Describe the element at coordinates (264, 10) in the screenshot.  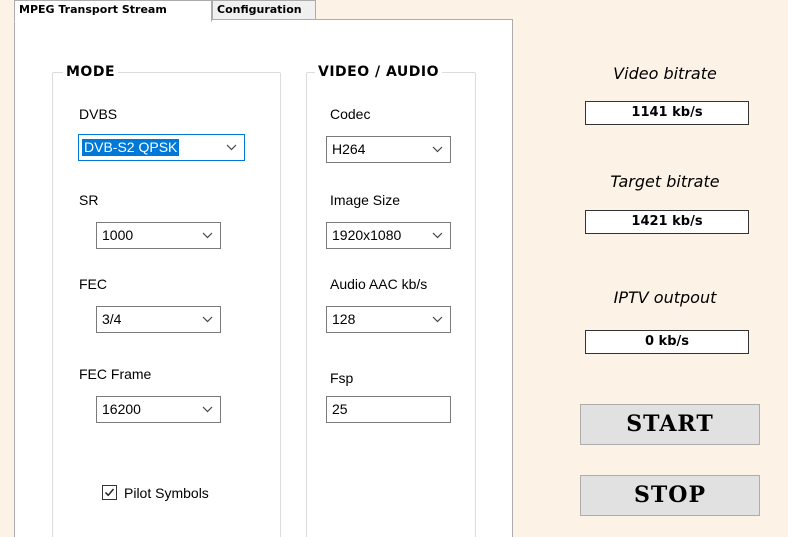
I see `tab-configuration: Configuration` at that location.